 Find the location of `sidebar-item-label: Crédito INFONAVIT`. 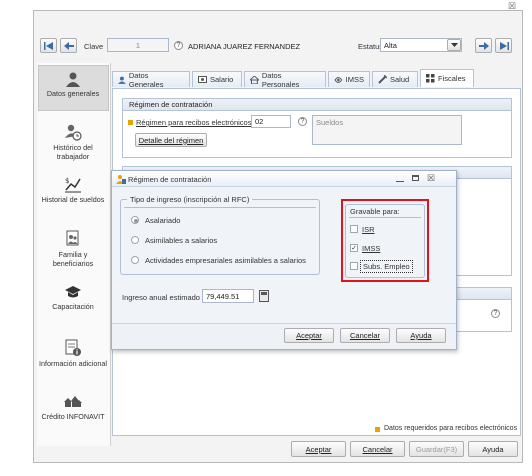

sidebar-item-label: Crédito INFONAVIT is located at coordinates (73, 416).